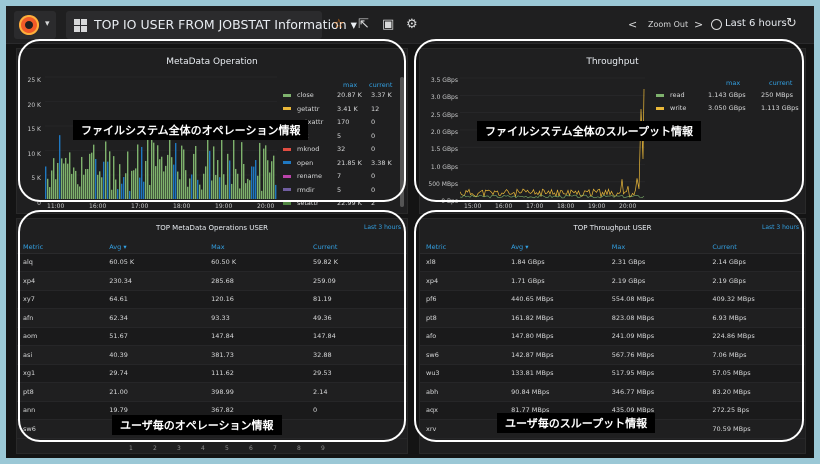 This screenshot has height=464, width=820. I want to click on star-icon: ☆, so click(339, 25).